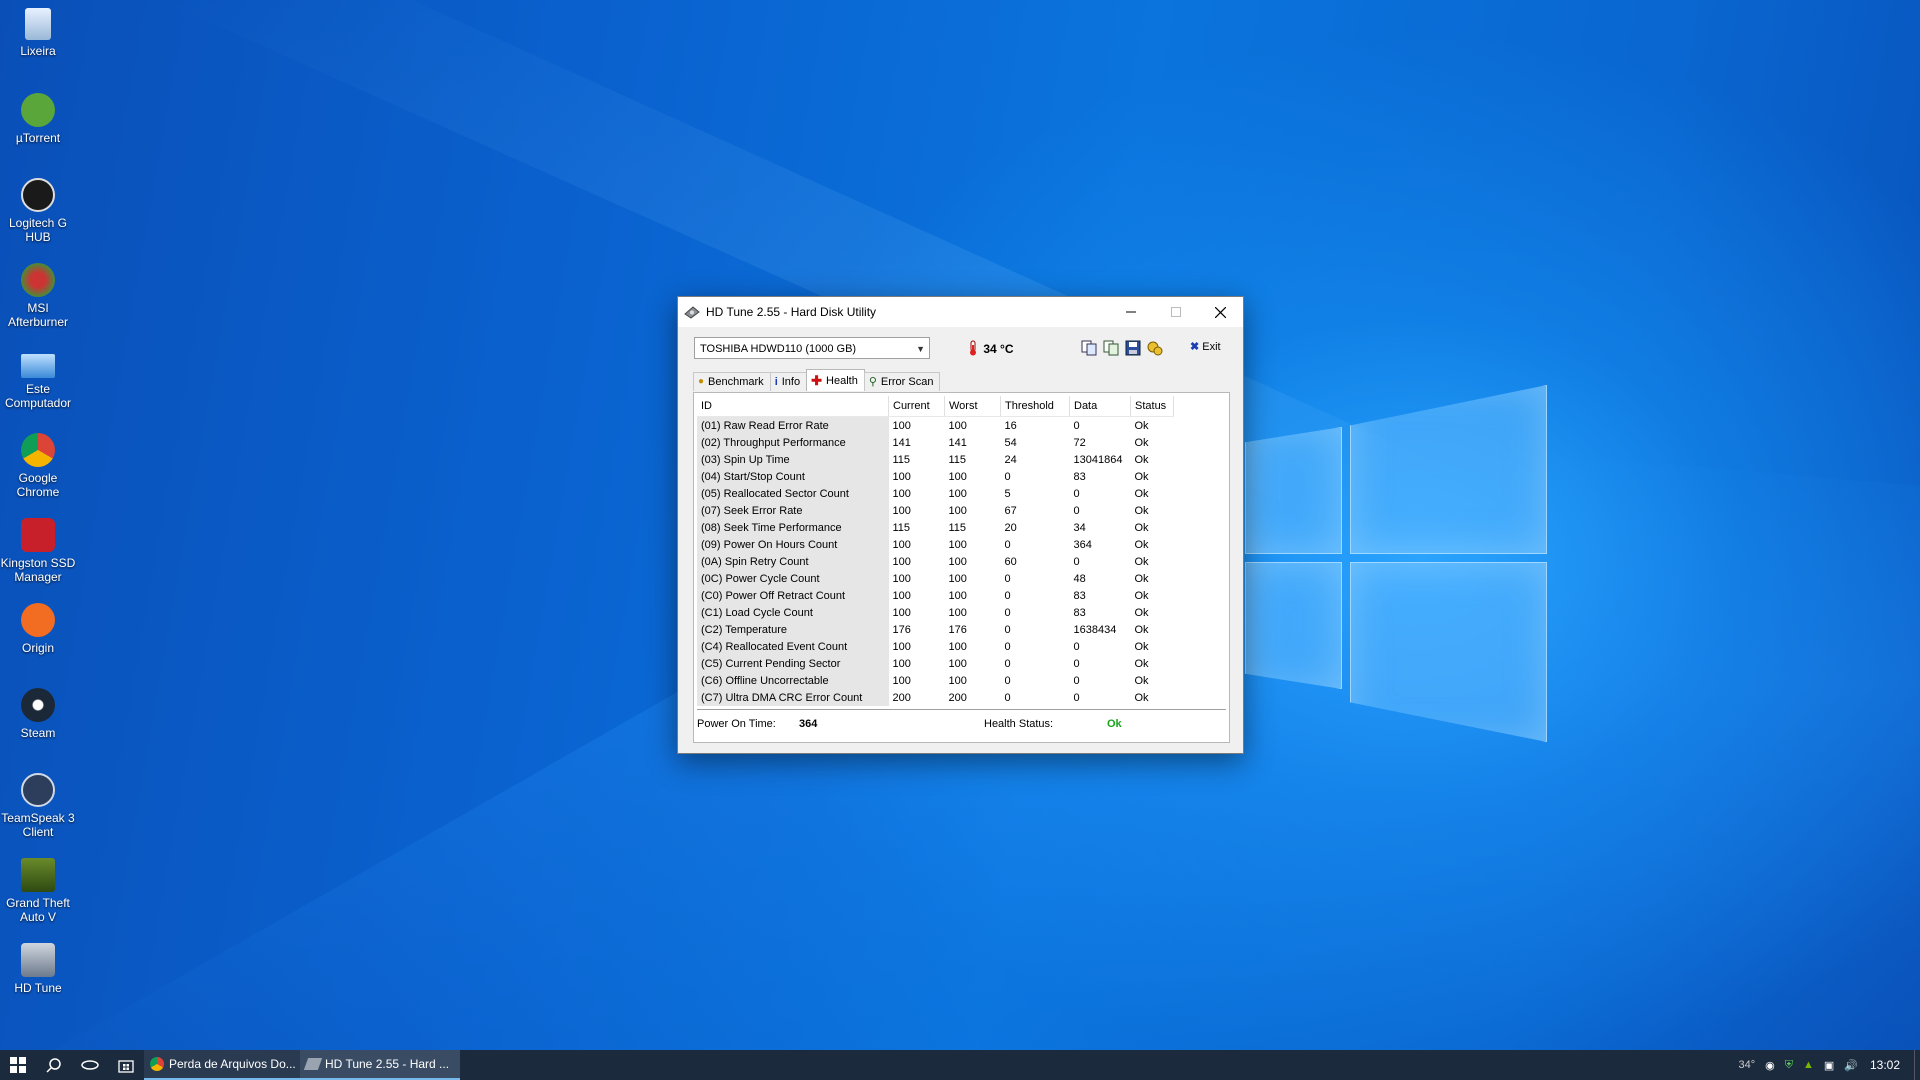 The height and width of the screenshot is (1080, 1920). Describe the element at coordinates (935, 629) in the screenshot. I see `table-row: (C2) Temperature 176 176 0 1638434 Ok` at that location.